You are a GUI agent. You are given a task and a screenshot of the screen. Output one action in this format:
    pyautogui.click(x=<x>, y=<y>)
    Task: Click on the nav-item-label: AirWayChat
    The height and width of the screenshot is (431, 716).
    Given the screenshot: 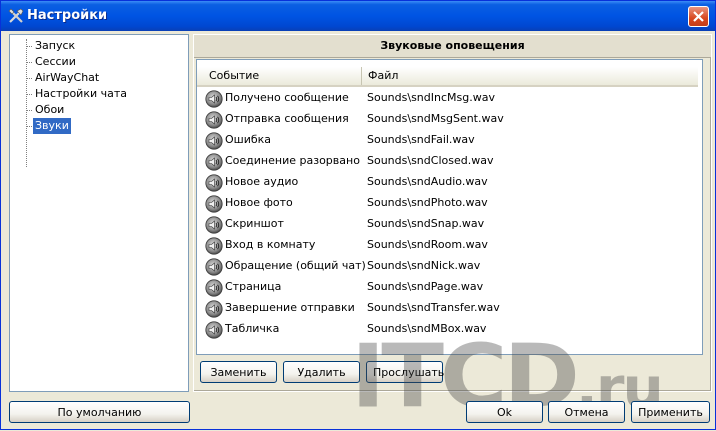 What is the action you would take?
    pyautogui.click(x=67, y=77)
    